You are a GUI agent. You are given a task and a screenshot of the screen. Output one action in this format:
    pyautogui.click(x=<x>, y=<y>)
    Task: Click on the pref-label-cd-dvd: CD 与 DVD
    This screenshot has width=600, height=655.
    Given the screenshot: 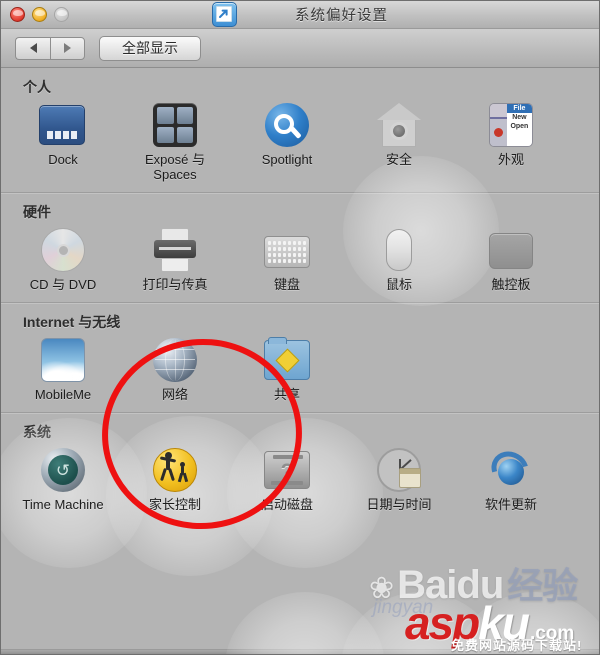 What is the action you would take?
    pyautogui.click(x=63, y=284)
    